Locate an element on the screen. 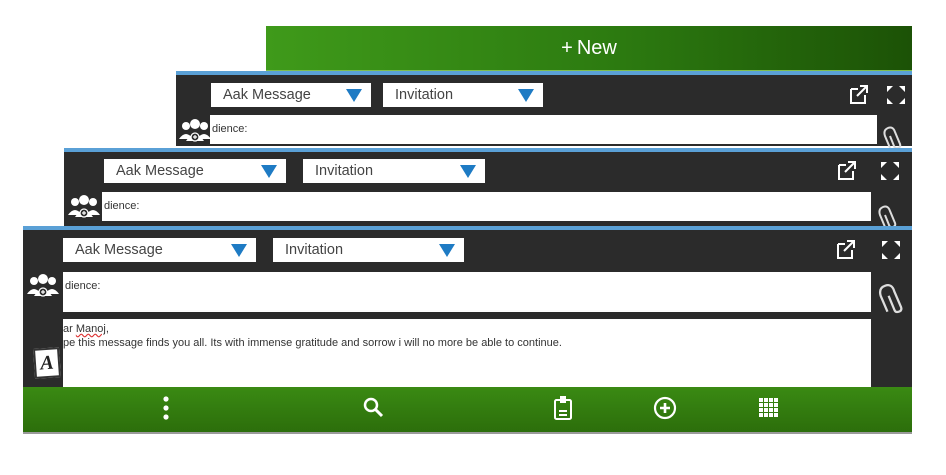 This screenshot has width=946, height=475. message-panel-2: Aak Message Invitation dience: is located at coordinates (488, 187).